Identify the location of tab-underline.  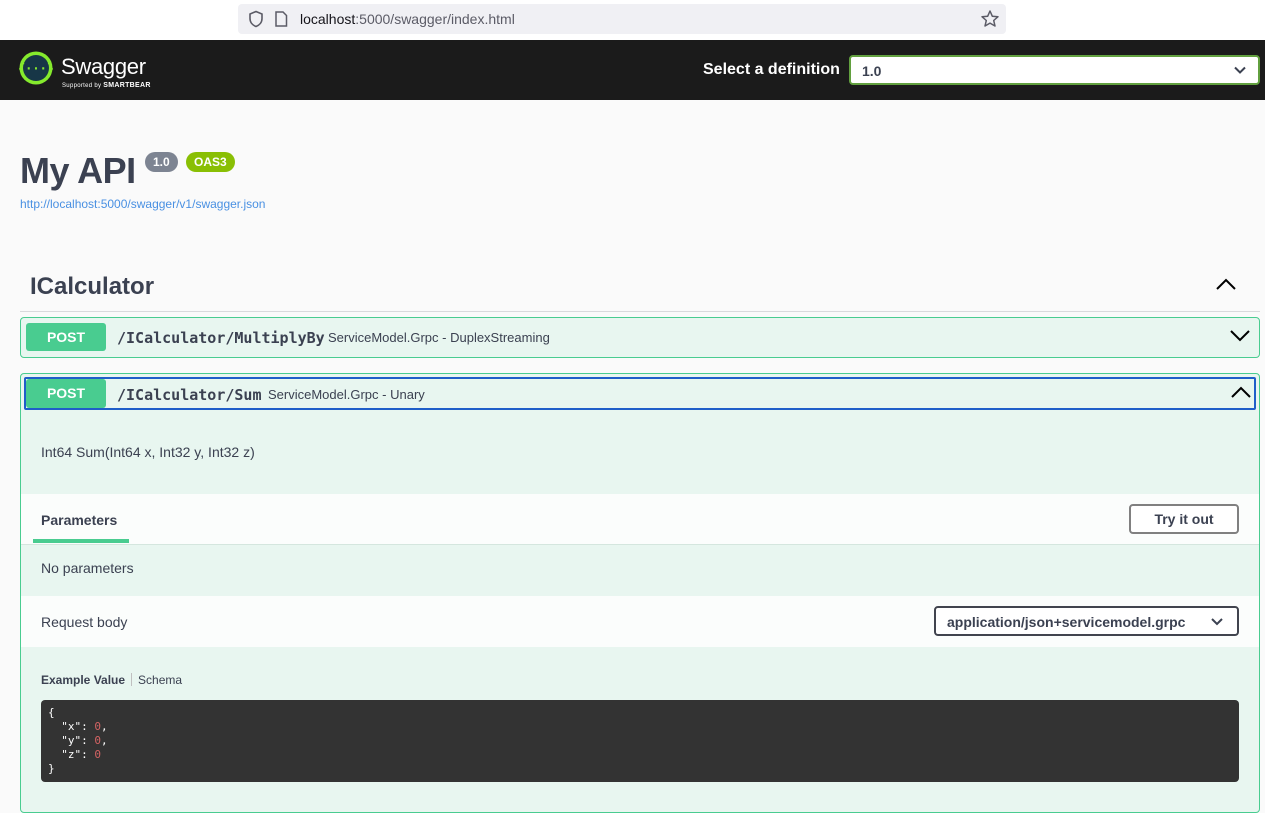
(81, 541).